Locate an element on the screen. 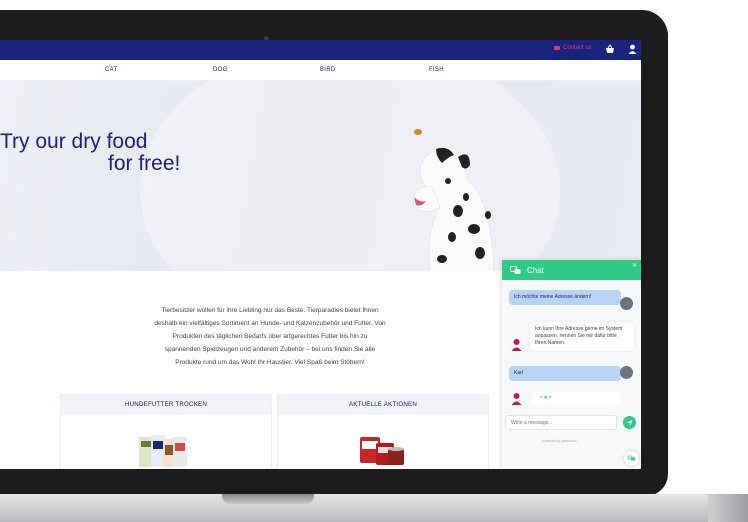 Image resolution: width=748 pixels, height=522 pixels. card-title: AKTUELLE AKTIONEN is located at coordinates (383, 405).